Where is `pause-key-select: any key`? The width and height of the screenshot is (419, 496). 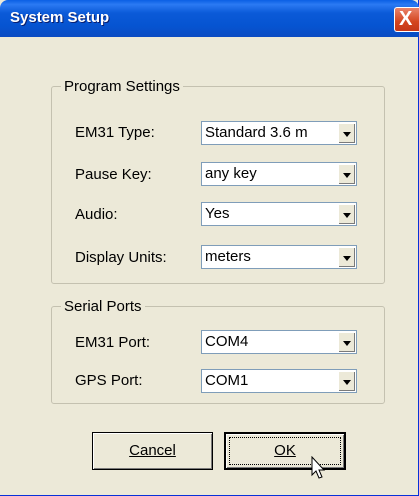
pause-key-select: any key is located at coordinates (279, 174).